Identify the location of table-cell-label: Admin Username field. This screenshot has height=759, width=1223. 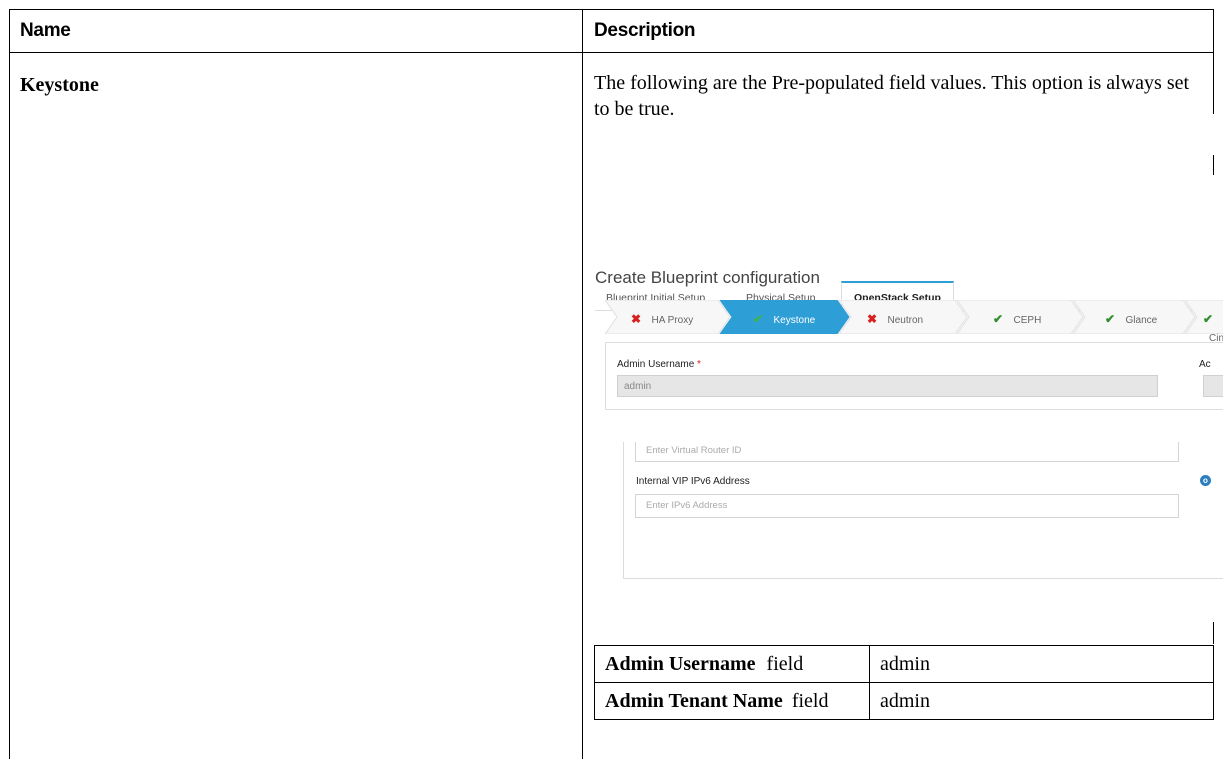
(732, 664).